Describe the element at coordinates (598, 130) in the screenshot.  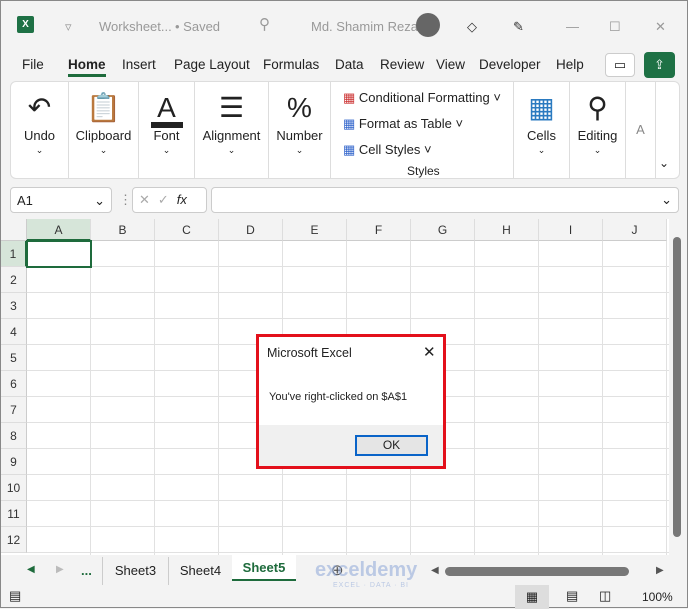
I see `editing-button: ⚲ Editing ⌄` at that location.